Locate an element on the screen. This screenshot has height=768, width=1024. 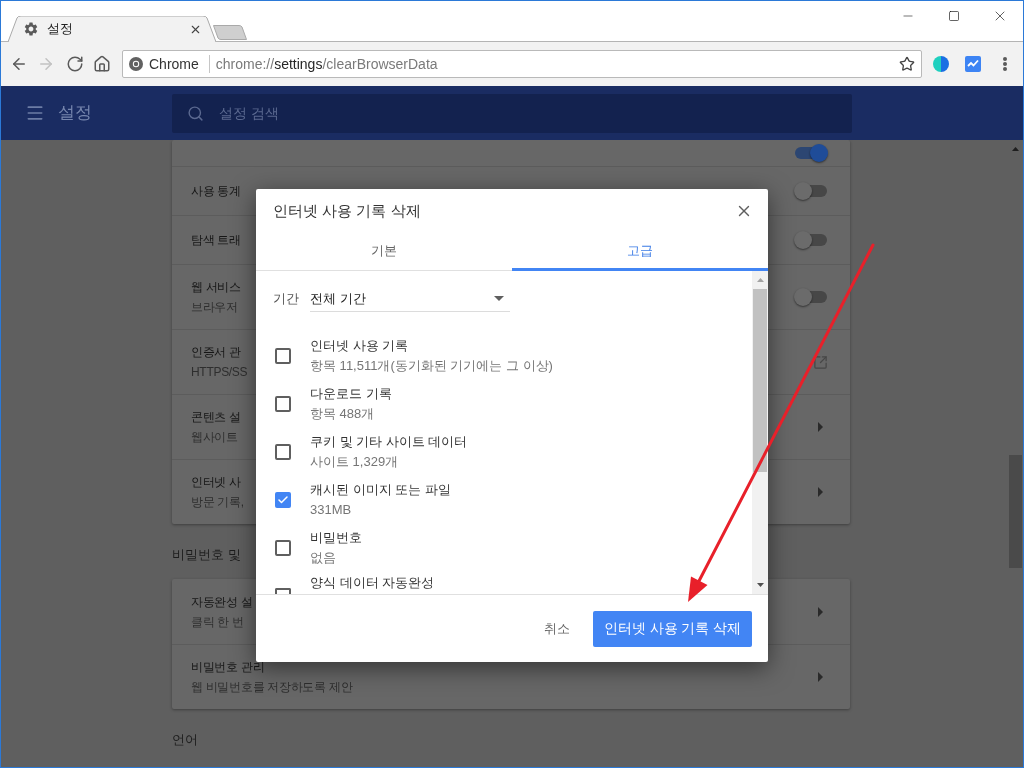
search-field: 설정 검색 is located at coordinates (512, 113).